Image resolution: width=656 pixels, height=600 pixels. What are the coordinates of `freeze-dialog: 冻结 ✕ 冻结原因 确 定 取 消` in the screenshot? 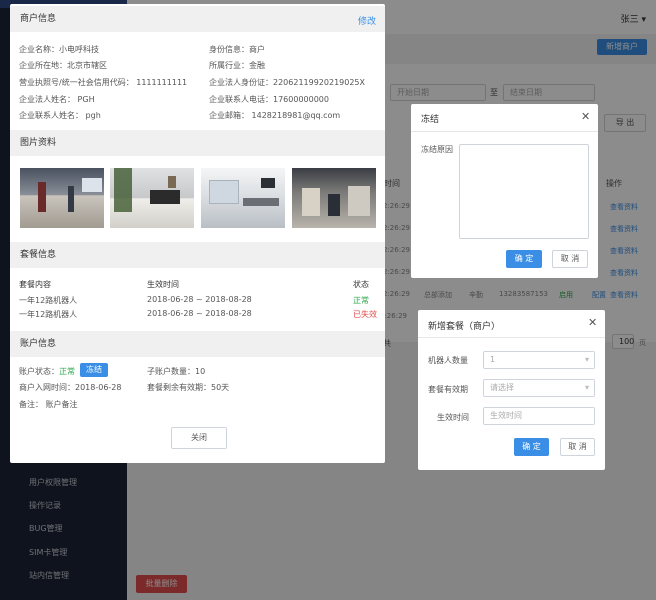 It's located at (504, 191).